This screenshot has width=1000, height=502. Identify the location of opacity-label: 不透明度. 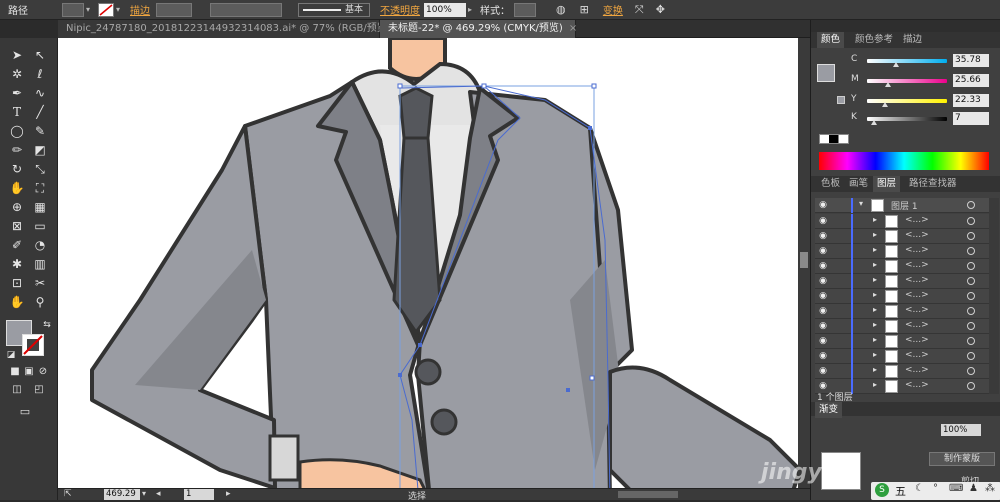
(400, 9).